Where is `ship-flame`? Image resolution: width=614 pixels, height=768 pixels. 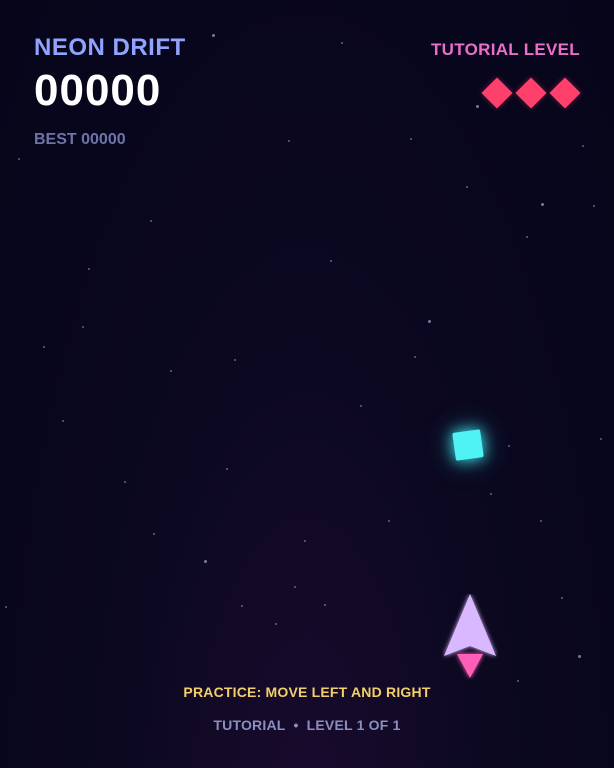
ship-flame is located at coordinates (470, 666).